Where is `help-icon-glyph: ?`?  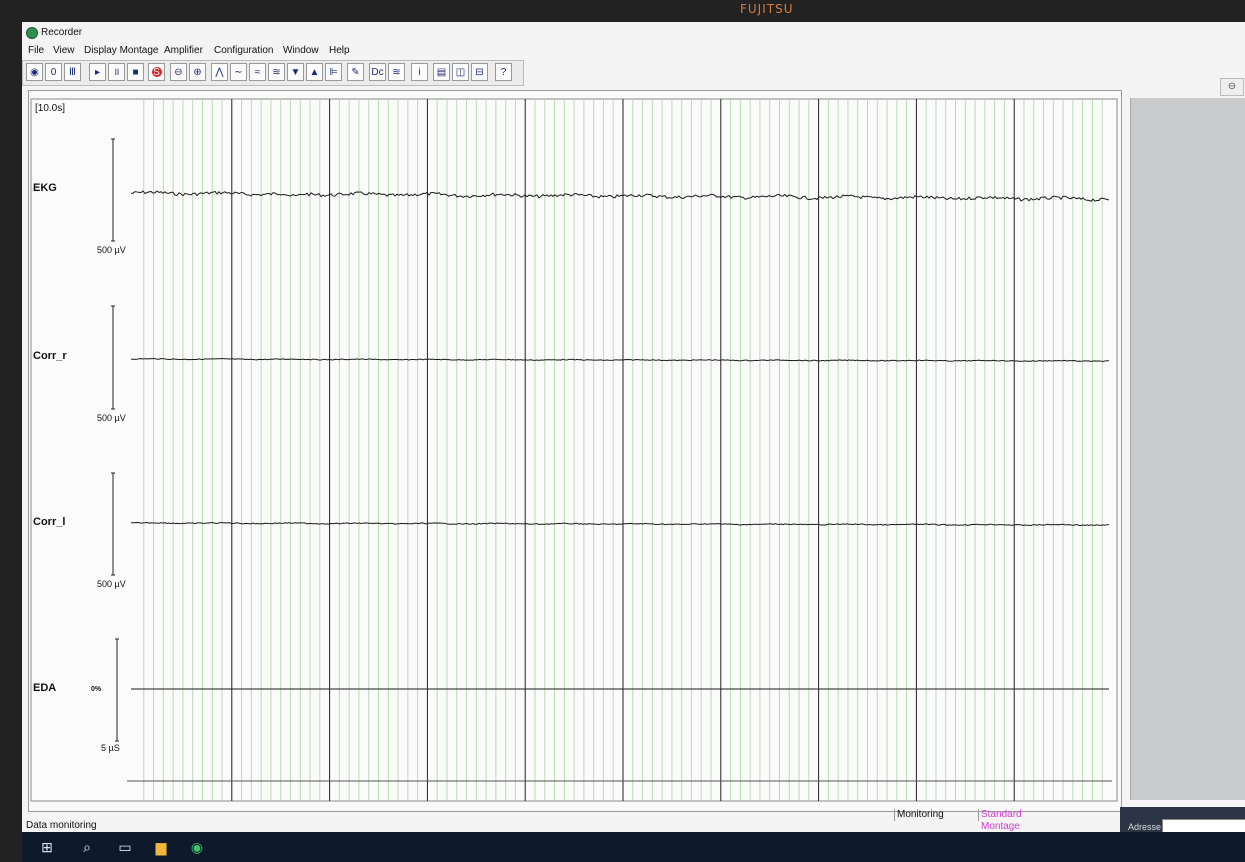
help-icon-glyph: ? is located at coordinates (503, 72).